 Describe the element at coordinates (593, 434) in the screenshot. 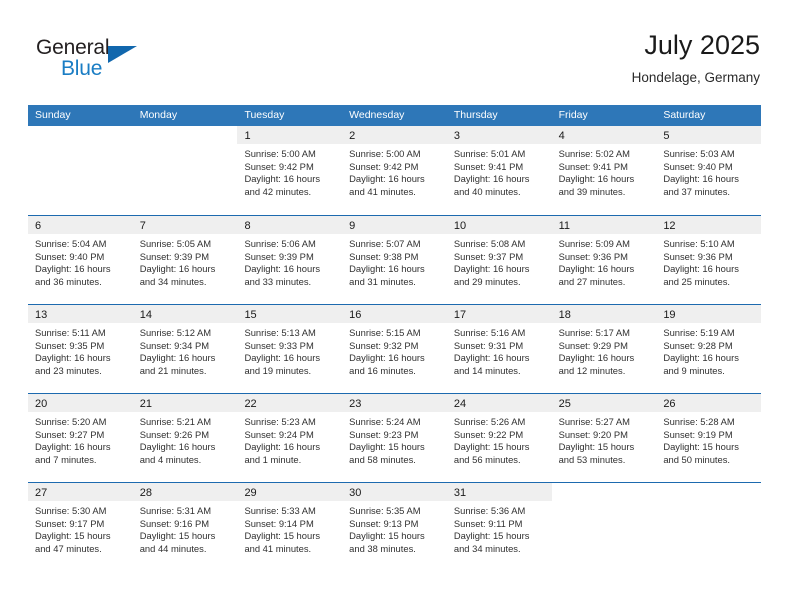

I see `sunset-text: Sunset: 9:20 PM` at that location.